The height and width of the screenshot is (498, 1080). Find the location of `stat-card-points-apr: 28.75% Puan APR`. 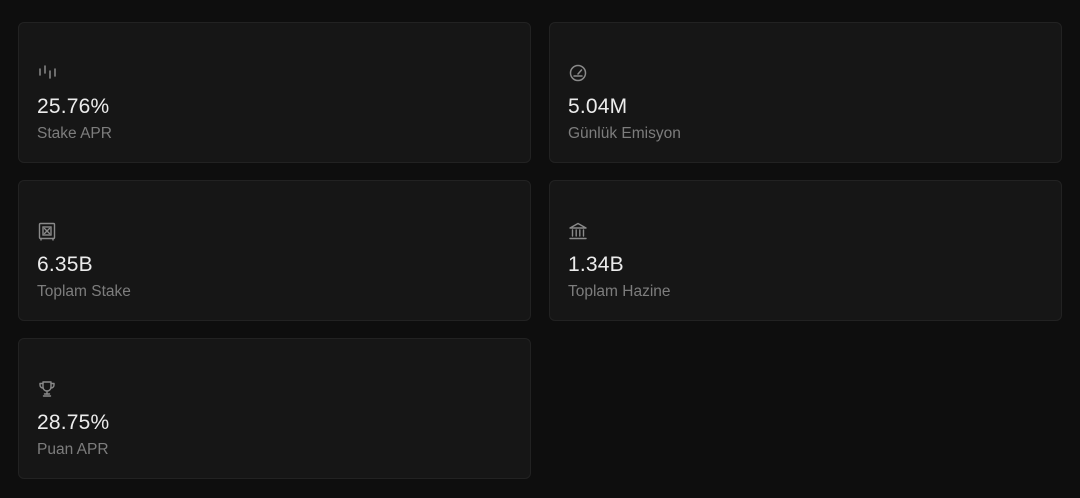

stat-card-points-apr: 28.75% Puan APR is located at coordinates (274, 408).